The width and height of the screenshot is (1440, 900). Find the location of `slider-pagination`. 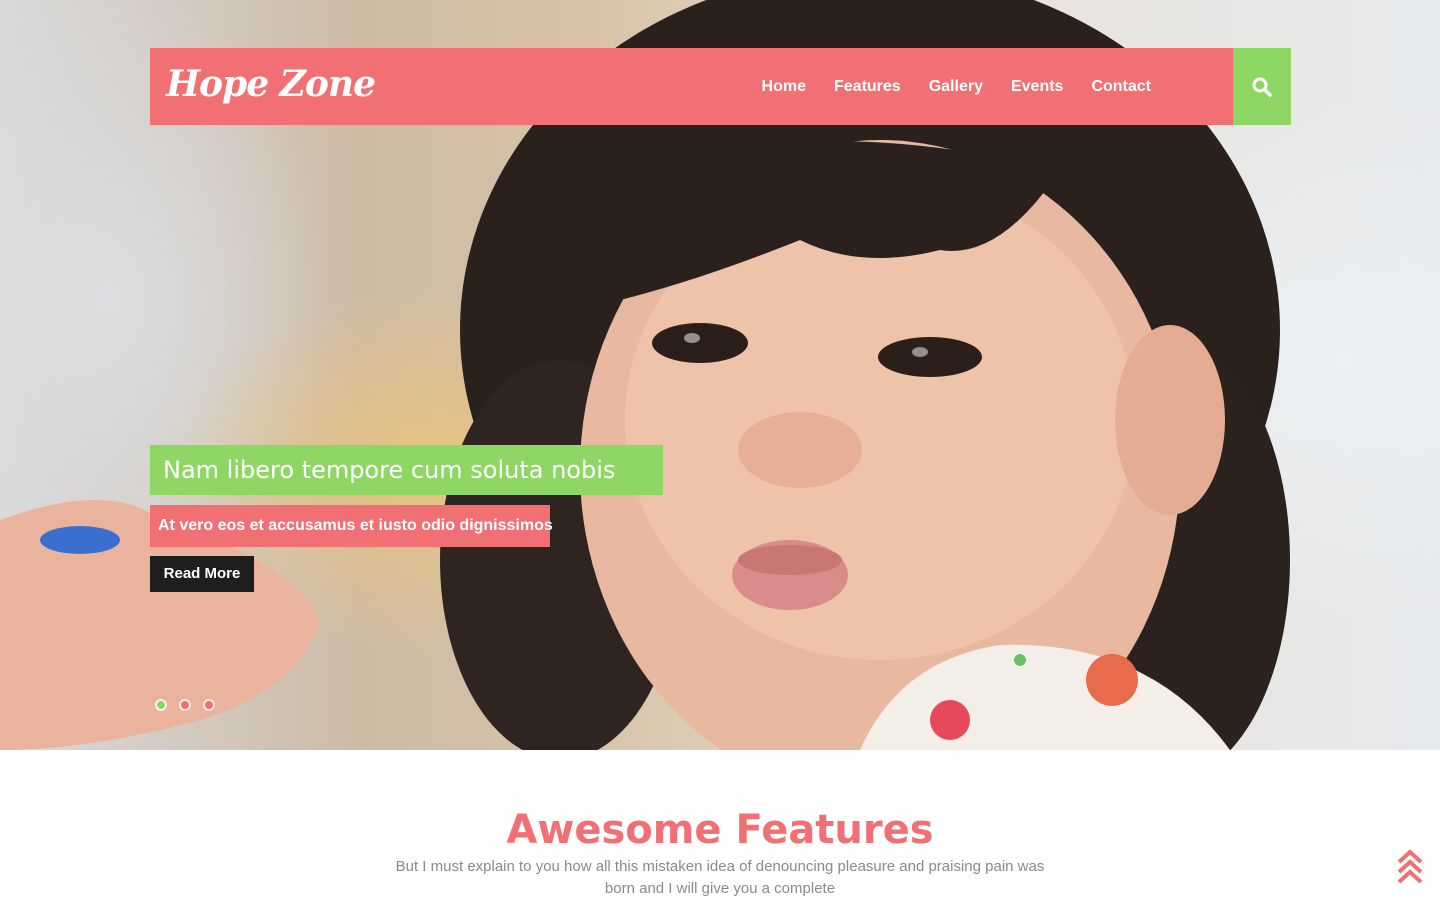

slider-pagination is located at coordinates (185, 705).